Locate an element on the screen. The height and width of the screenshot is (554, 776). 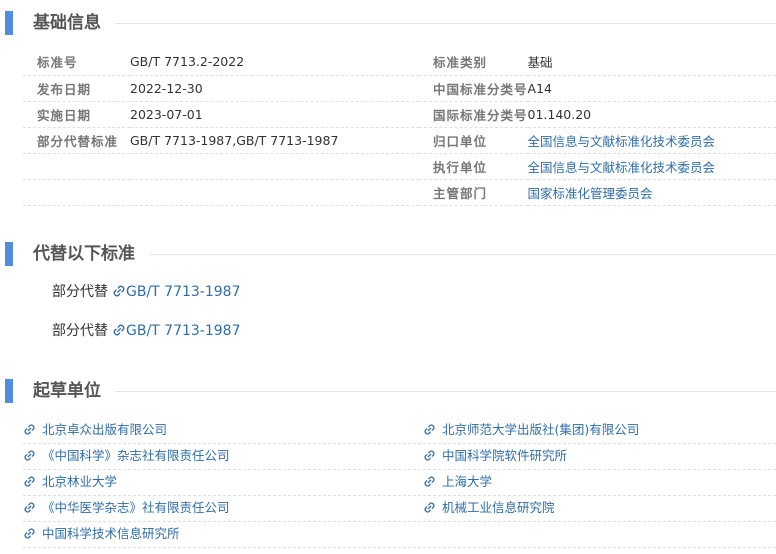
info-value: 01.140.20 is located at coordinates (651, 114).